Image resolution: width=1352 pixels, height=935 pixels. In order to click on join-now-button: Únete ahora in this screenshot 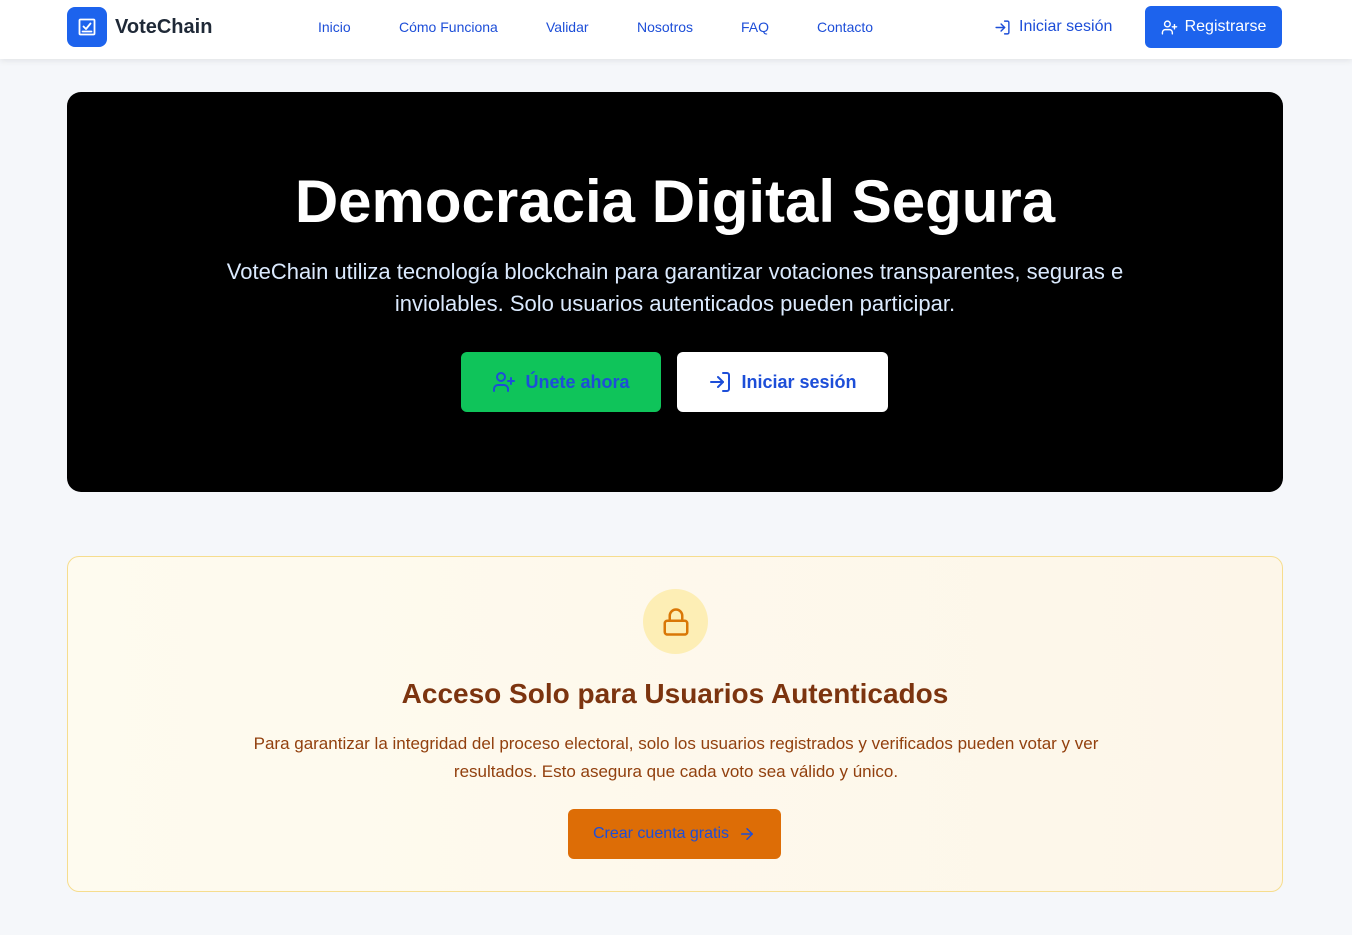, I will do `click(561, 382)`.